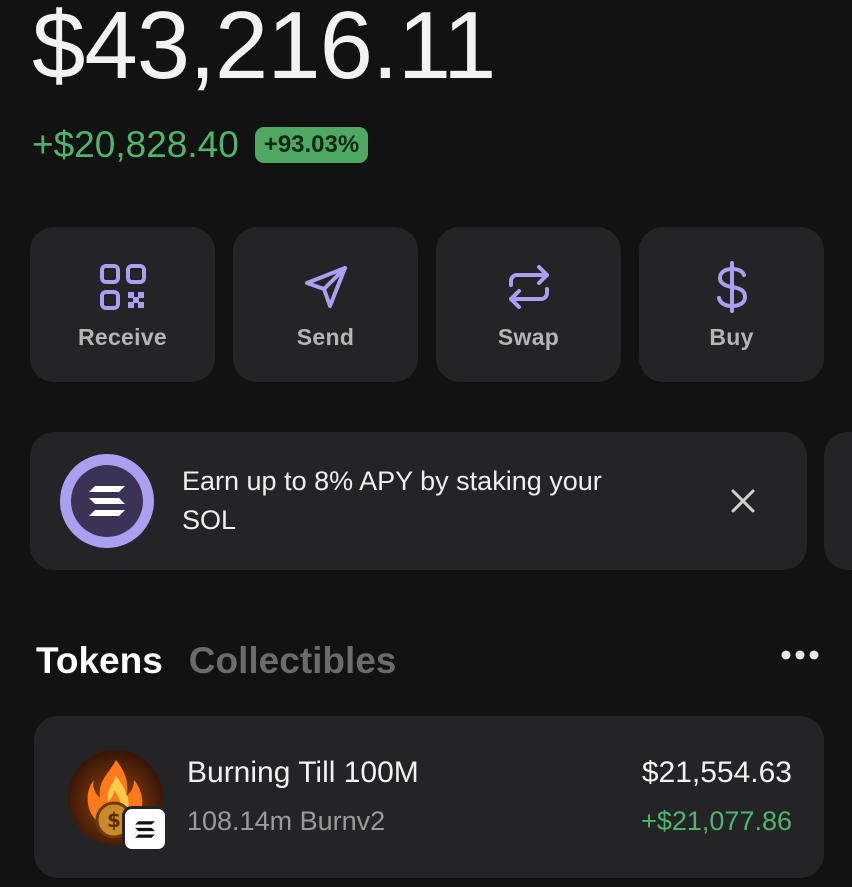 This screenshot has height=887, width=852. What do you see at coordinates (392, 500) in the screenshot?
I see `promo-text: Earn up to 8% APY by staking your SOL` at bounding box center [392, 500].